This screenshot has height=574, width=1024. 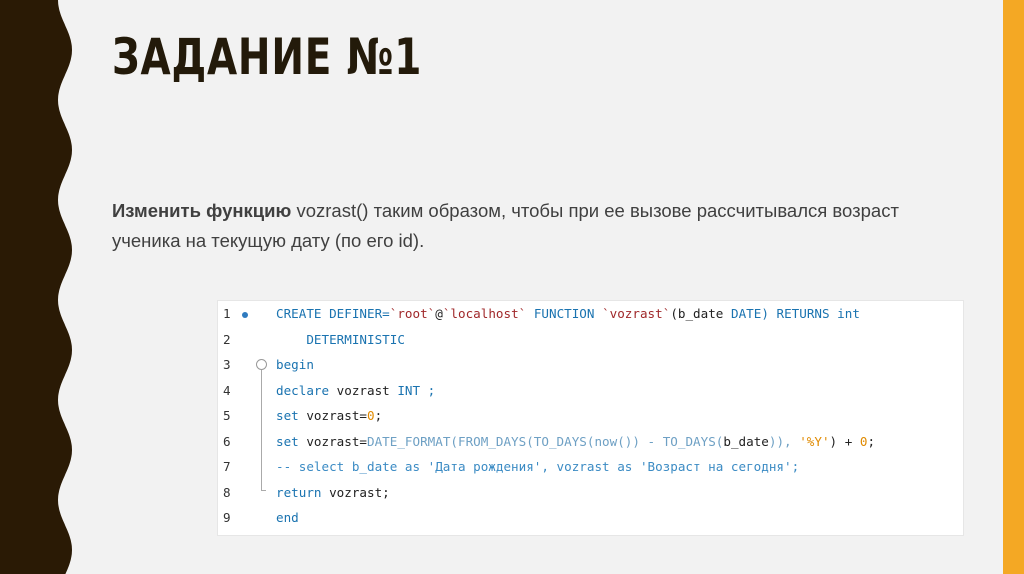 I want to click on code-line-3: begin, so click(x=295, y=364).